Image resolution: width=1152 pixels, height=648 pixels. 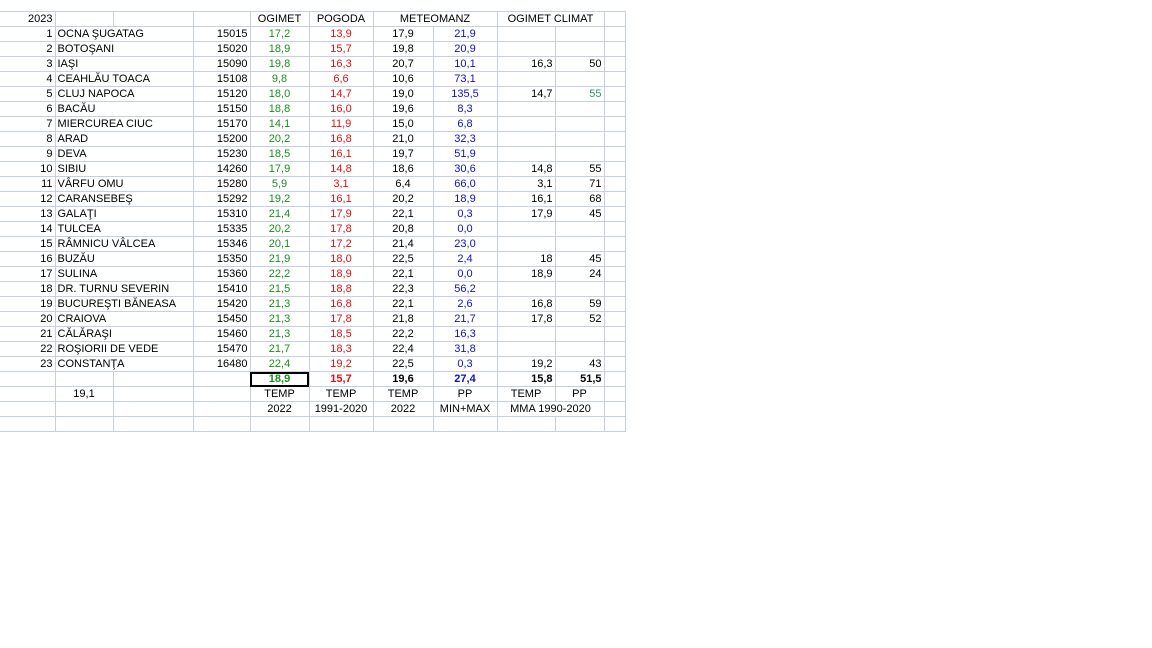 I want to click on meteomanz-pp-cell: 10,1, so click(x=465, y=64).